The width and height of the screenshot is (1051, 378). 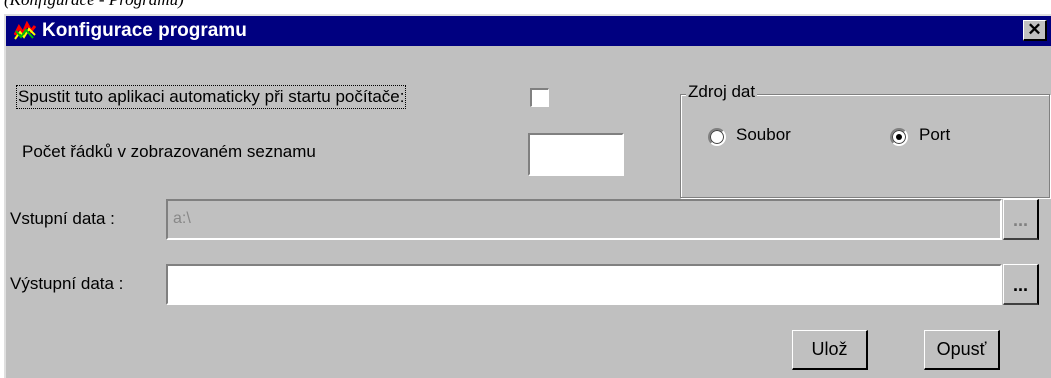 I want to click on title-bar: Konfigurace programu ✕, so click(x=528, y=31).